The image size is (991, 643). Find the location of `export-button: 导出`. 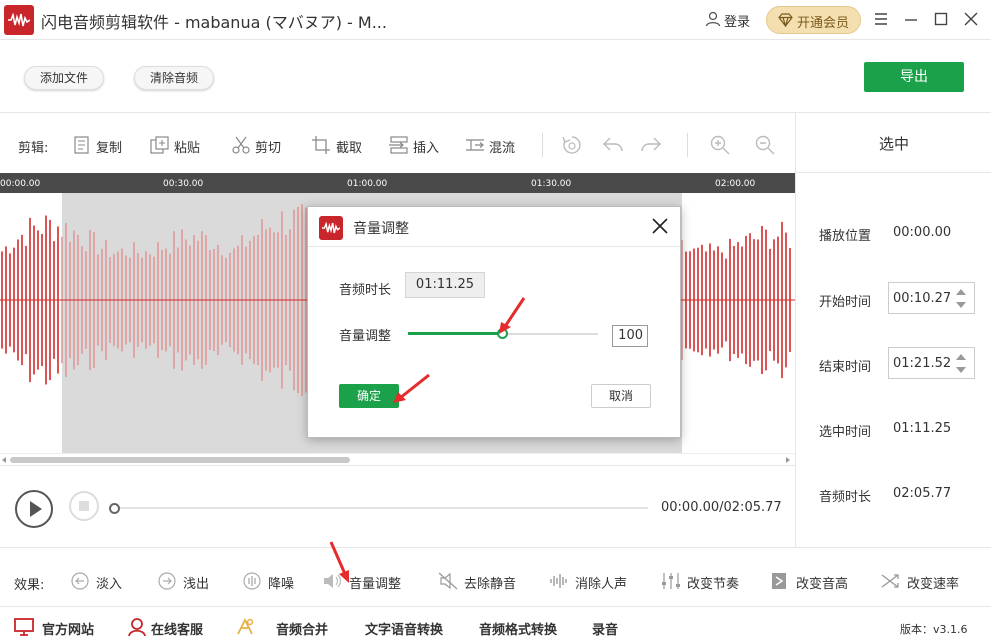

export-button: 导出 is located at coordinates (914, 77).